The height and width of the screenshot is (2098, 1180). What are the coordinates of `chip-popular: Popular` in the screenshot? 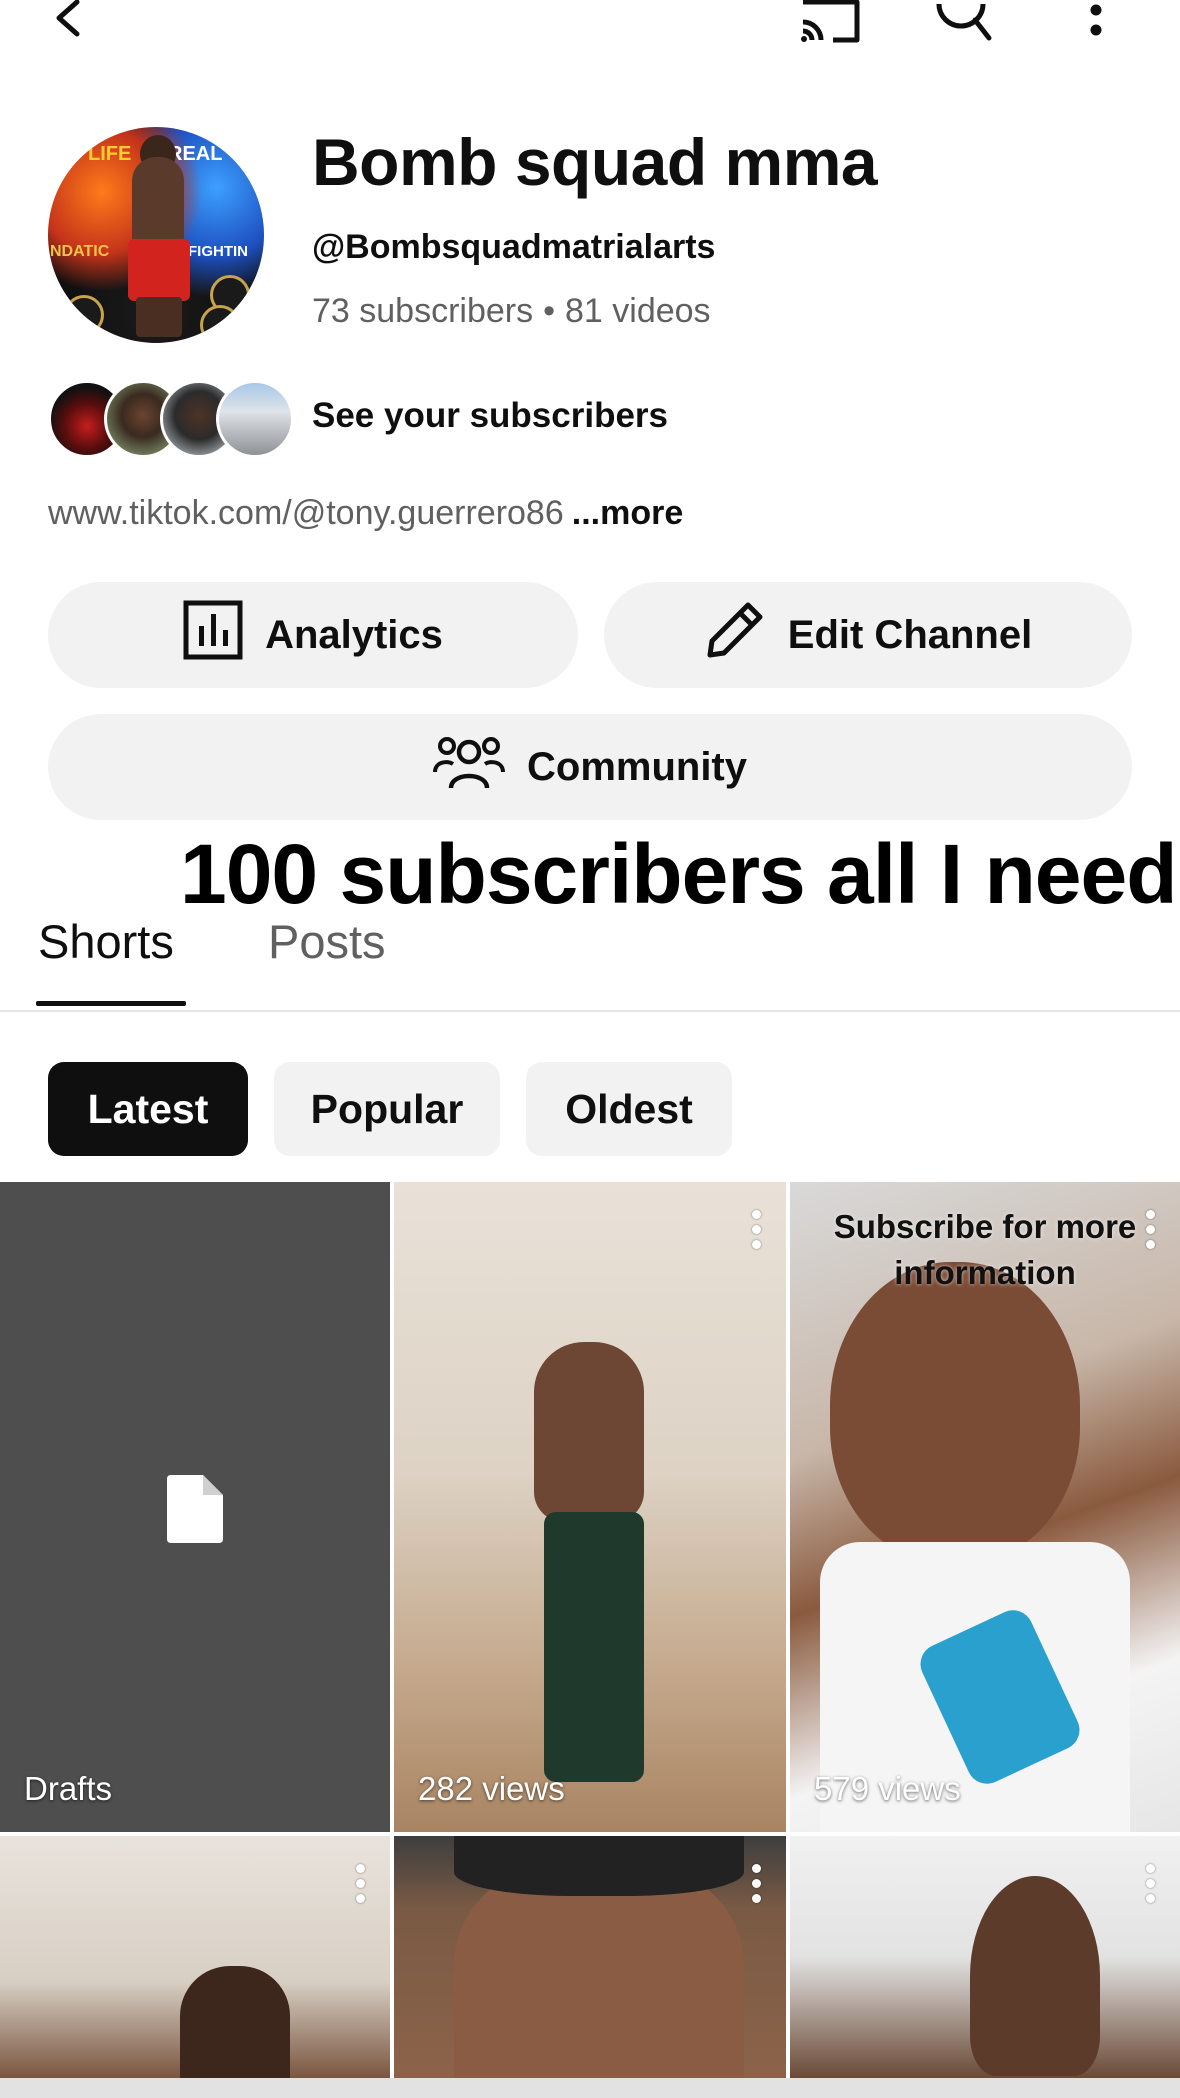 It's located at (387, 1109).